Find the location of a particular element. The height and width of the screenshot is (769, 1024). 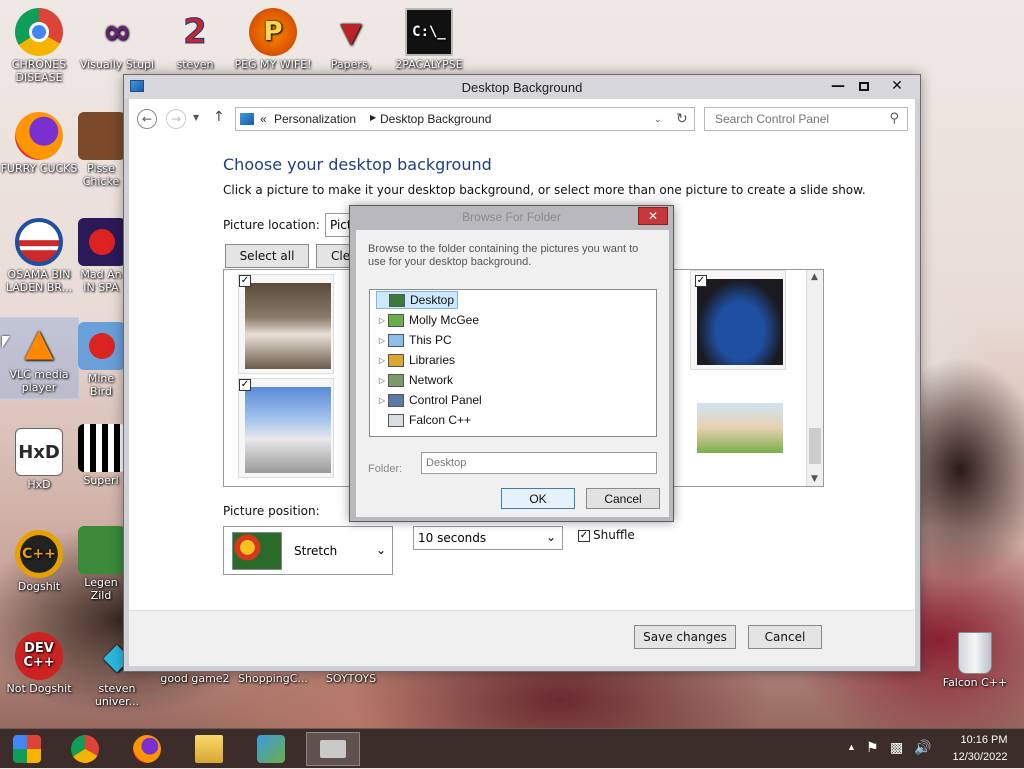

address-dropdown-icon: ⌄ is located at coordinates (658, 119).